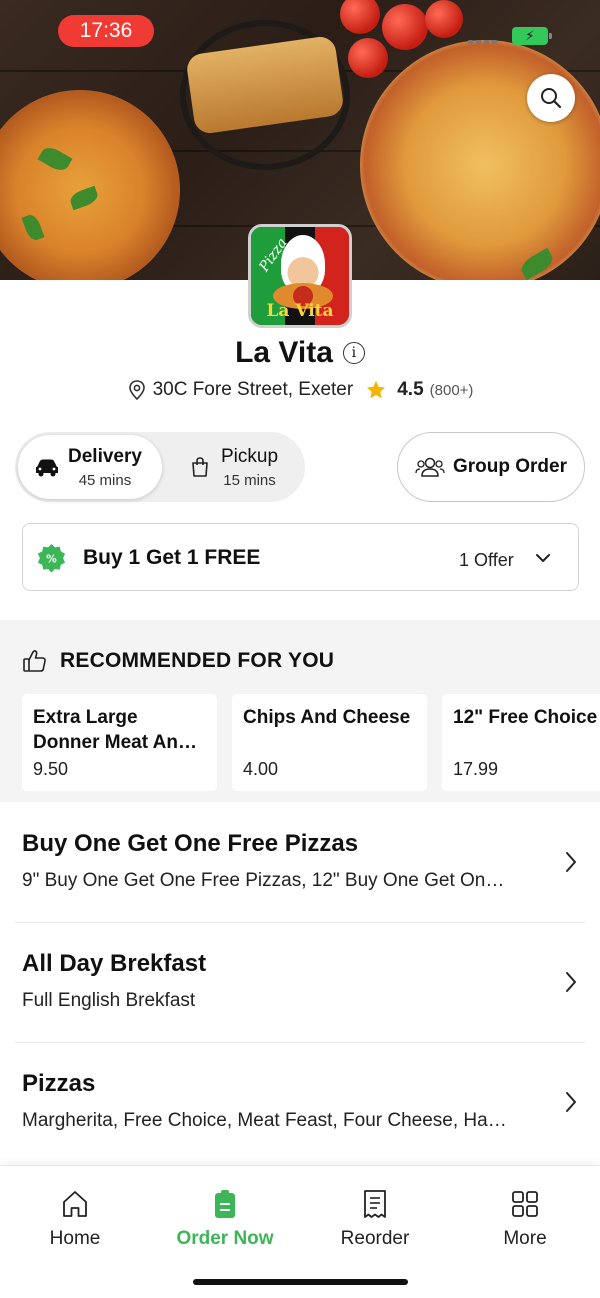 The height and width of the screenshot is (1298, 600). I want to click on signal-icon, so click(482, 42).